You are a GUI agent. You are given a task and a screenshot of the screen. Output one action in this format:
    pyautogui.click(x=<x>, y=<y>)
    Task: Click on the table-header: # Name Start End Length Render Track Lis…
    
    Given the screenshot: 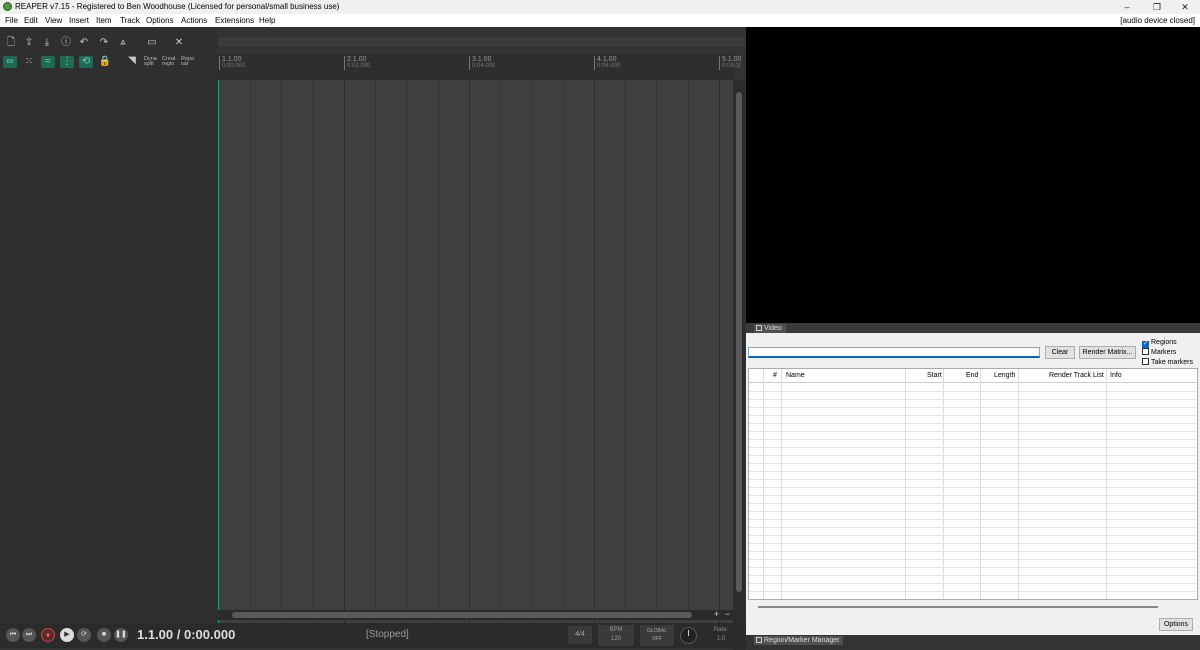 What is the action you would take?
    pyautogui.click(x=973, y=376)
    